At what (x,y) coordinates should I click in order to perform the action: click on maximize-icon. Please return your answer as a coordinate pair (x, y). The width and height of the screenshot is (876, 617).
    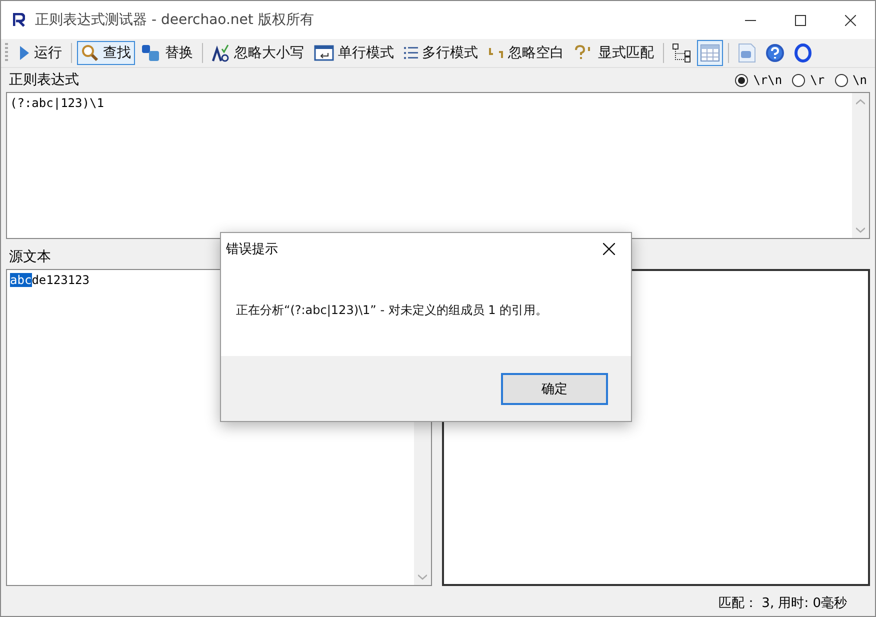
    Looking at the image, I should click on (800, 20).